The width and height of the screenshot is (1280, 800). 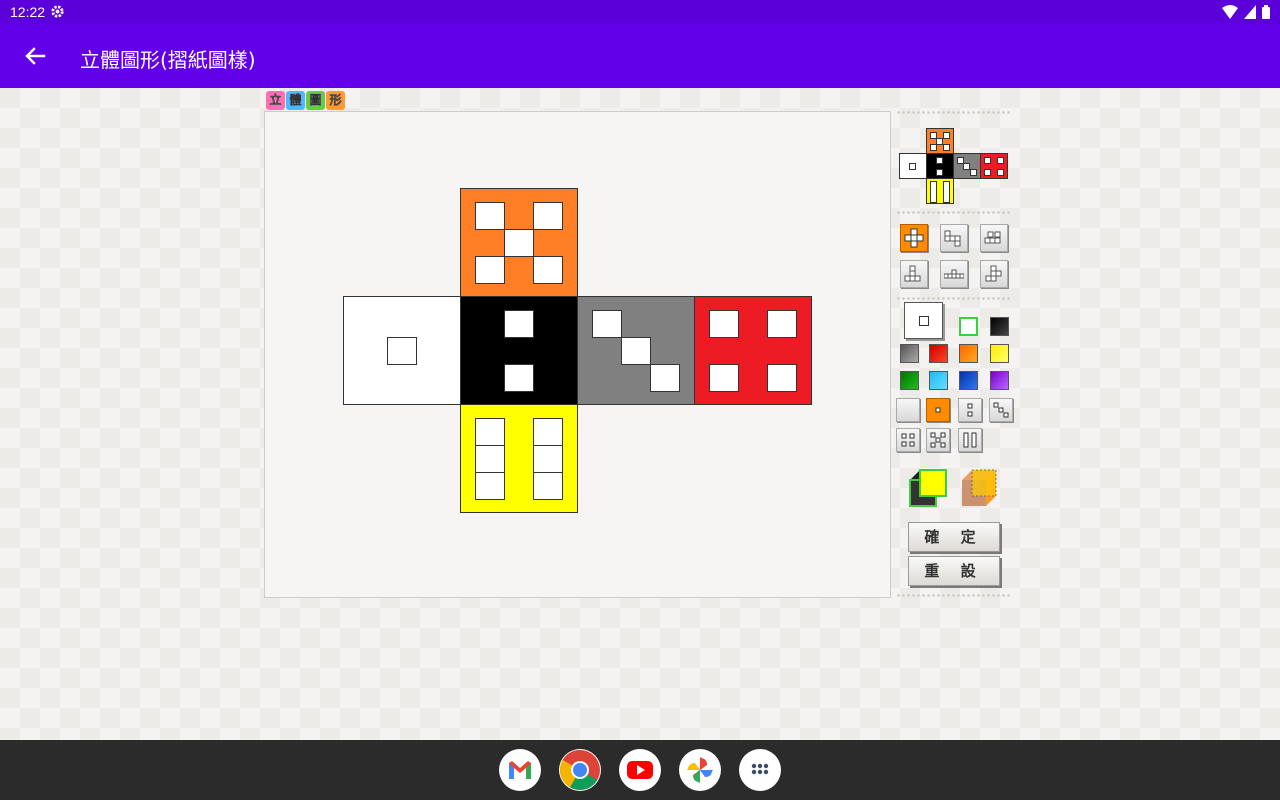 What do you see at coordinates (954, 571) in the screenshot?
I see `reset-button: 重 設` at bounding box center [954, 571].